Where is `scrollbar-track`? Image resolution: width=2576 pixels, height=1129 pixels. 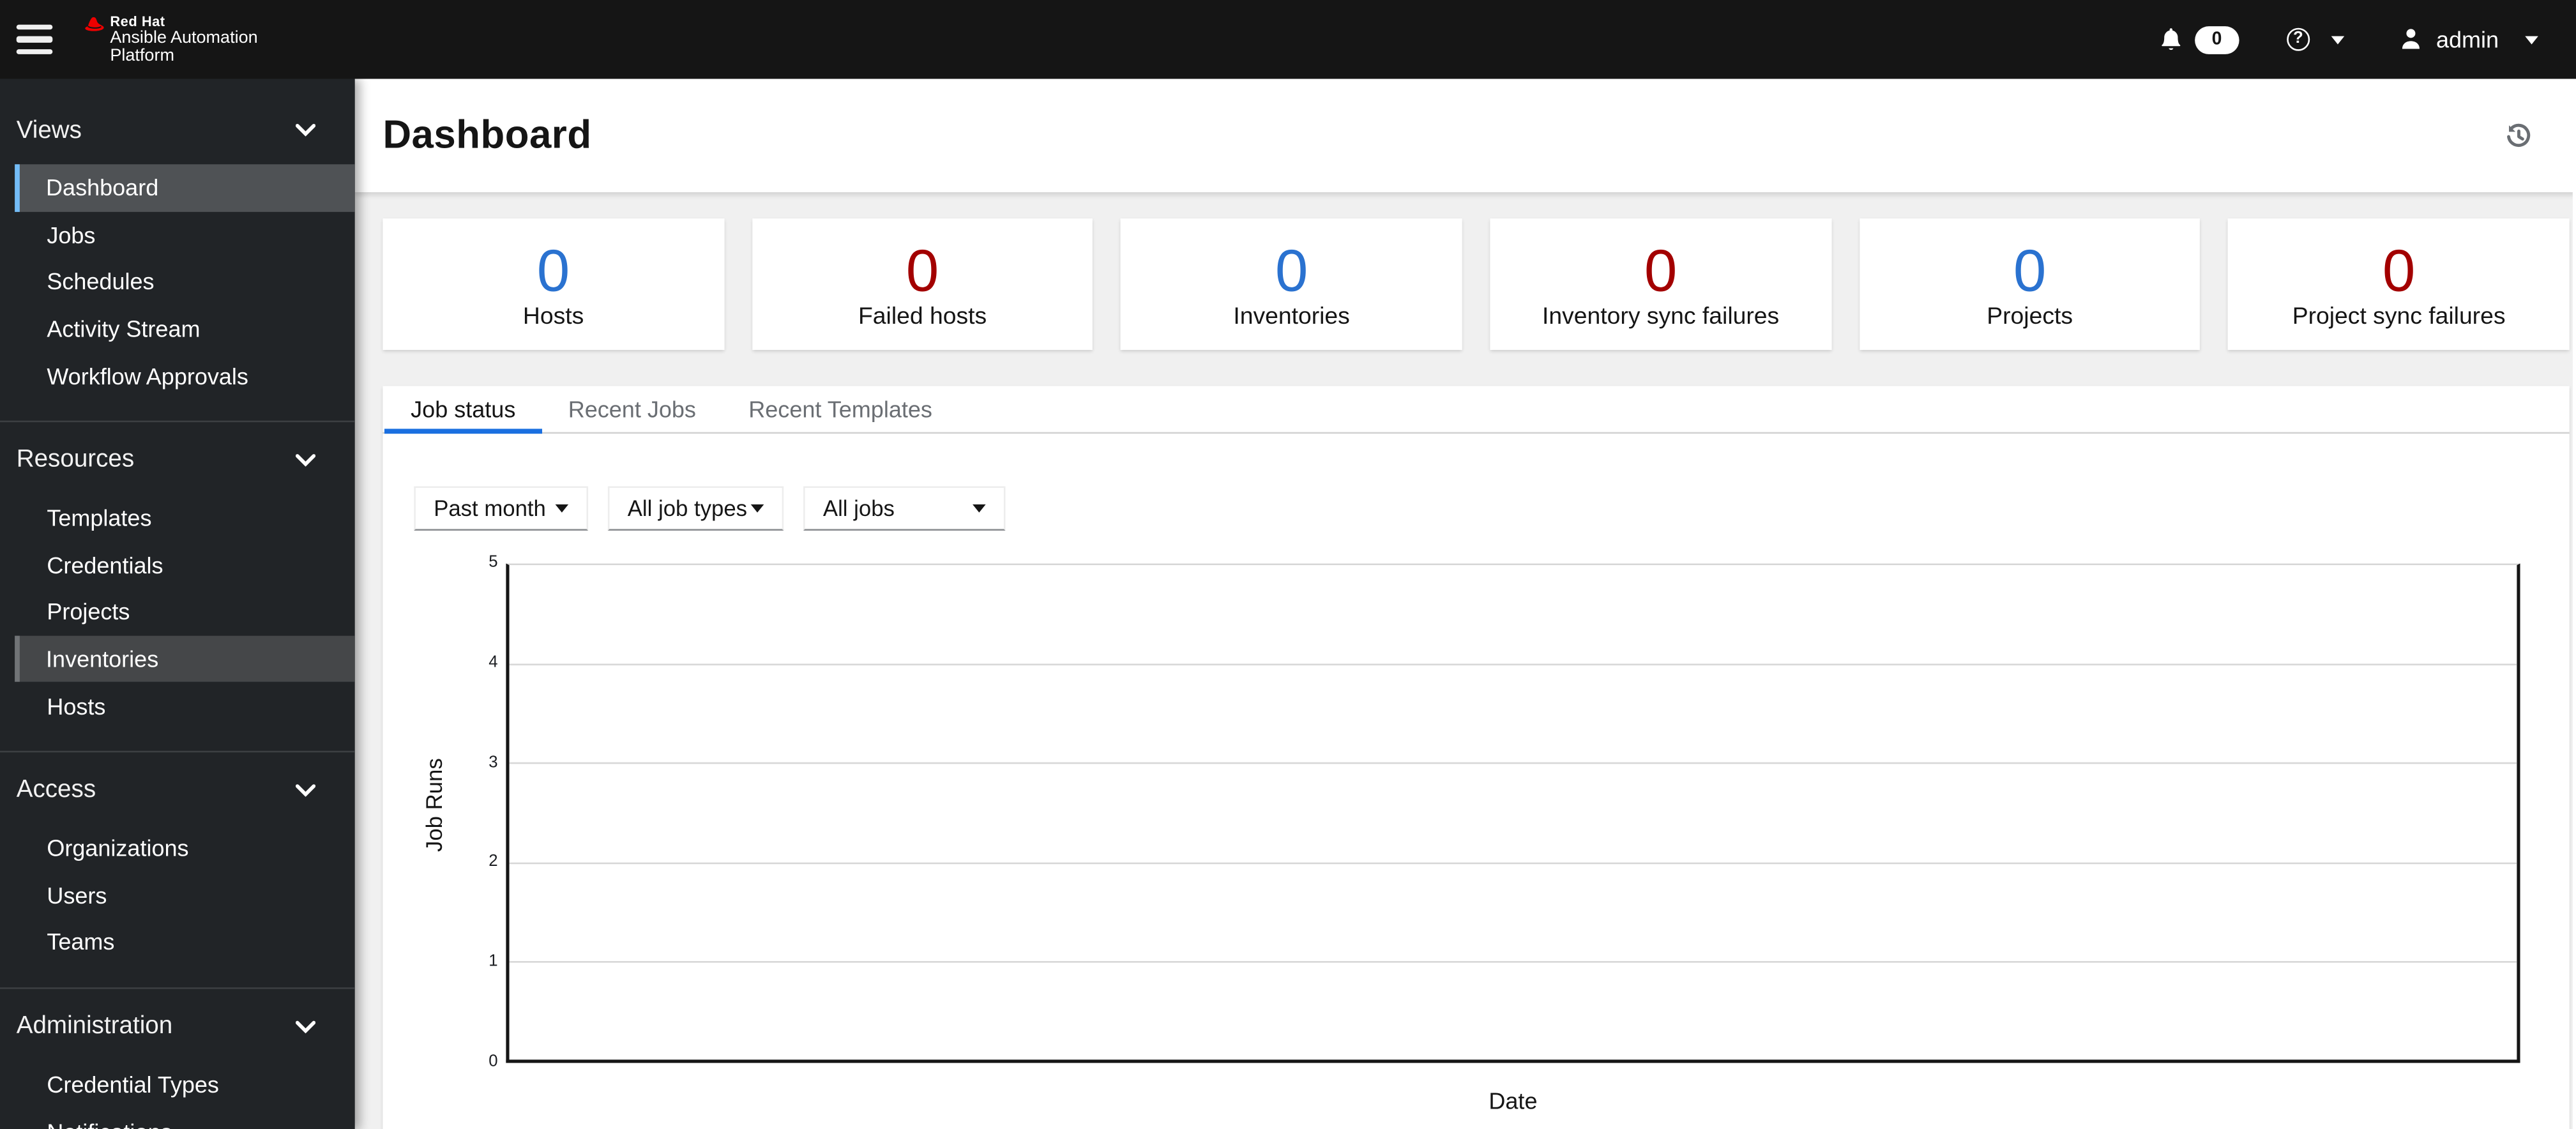
scrollbar-track is located at coordinates (2574, 604).